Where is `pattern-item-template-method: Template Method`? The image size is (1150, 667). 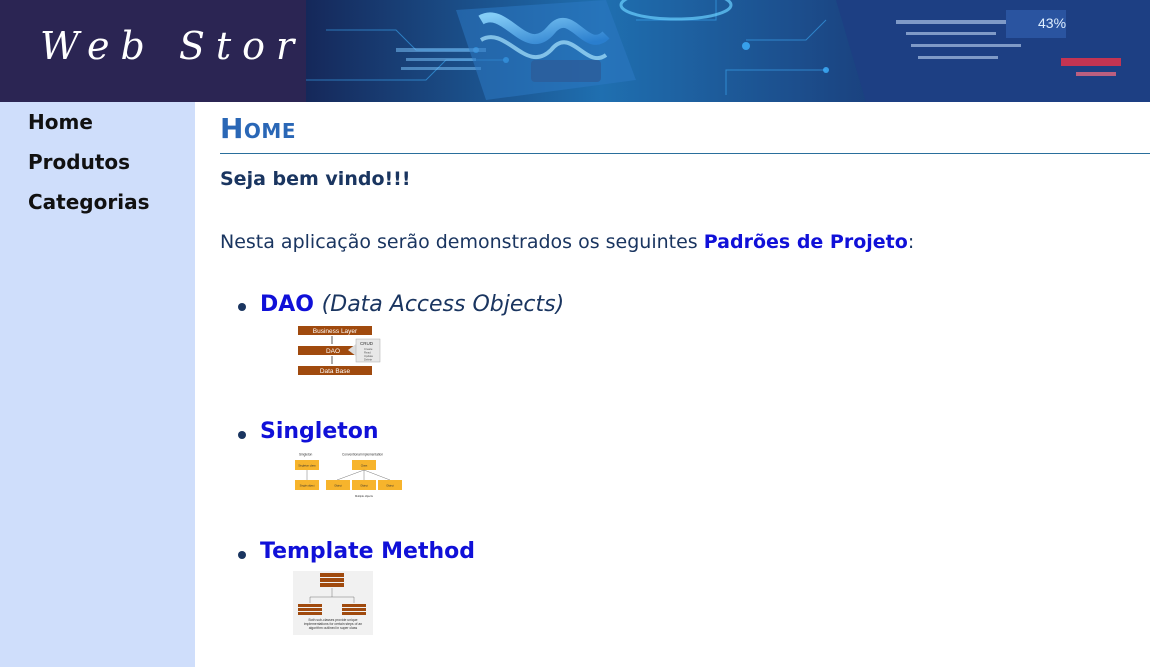
pattern-item-template-method: Template Method is located at coordinates (367, 551).